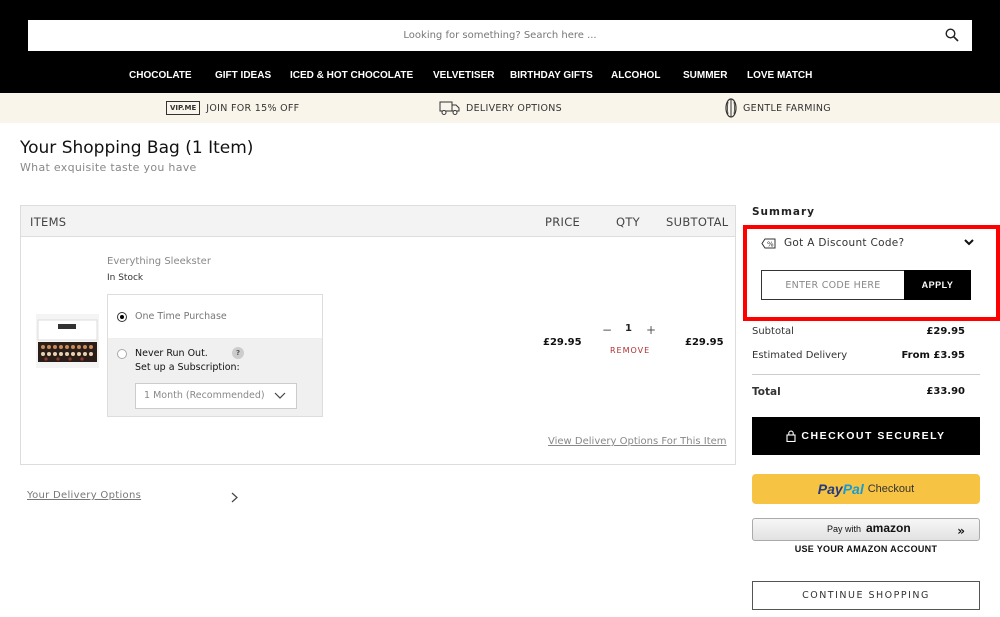 The height and width of the screenshot is (617, 1000). What do you see at coordinates (628, 222) in the screenshot?
I see `header-qty: QTY` at bounding box center [628, 222].